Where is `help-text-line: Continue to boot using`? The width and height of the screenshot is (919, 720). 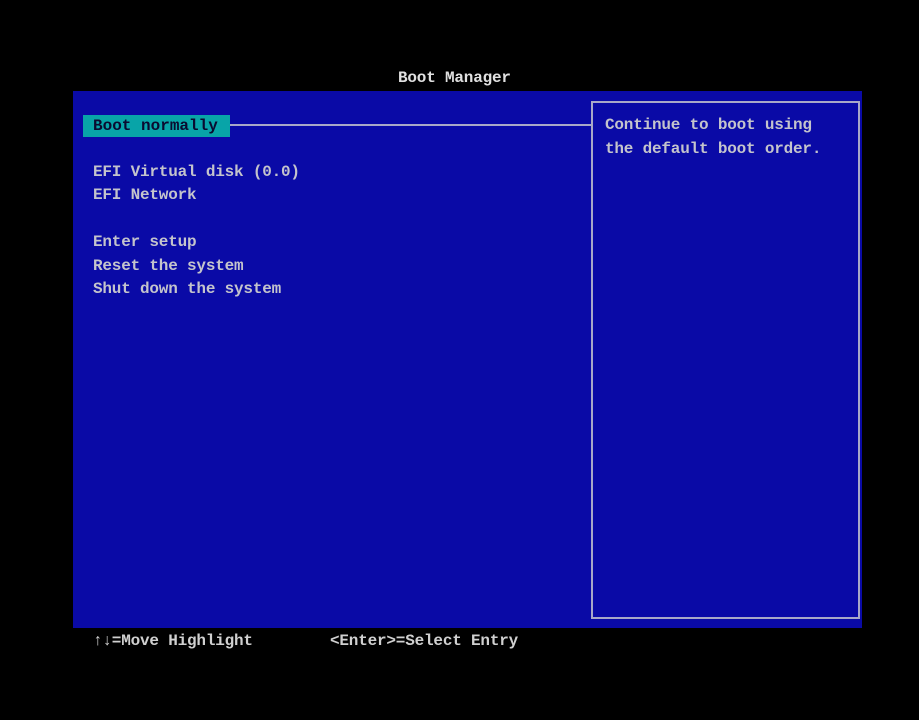 help-text-line: Continue to boot using is located at coordinates (708, 125).